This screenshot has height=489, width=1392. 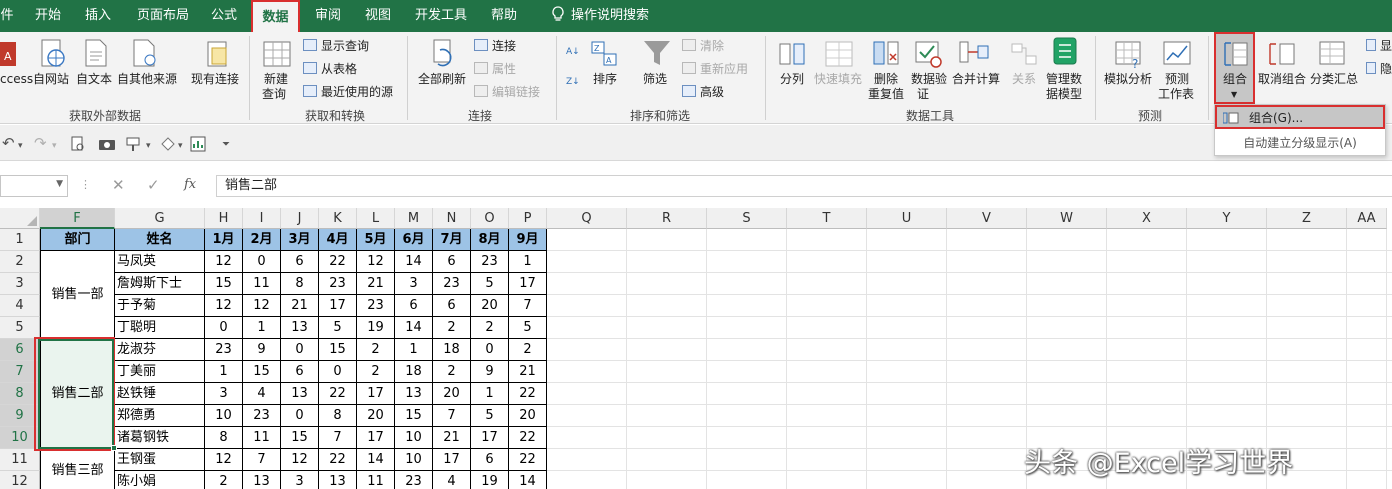 What do you see at coordinates (20, 372) in the screenshot?
I see `row-header: 7` at bounding box center [20, 372].